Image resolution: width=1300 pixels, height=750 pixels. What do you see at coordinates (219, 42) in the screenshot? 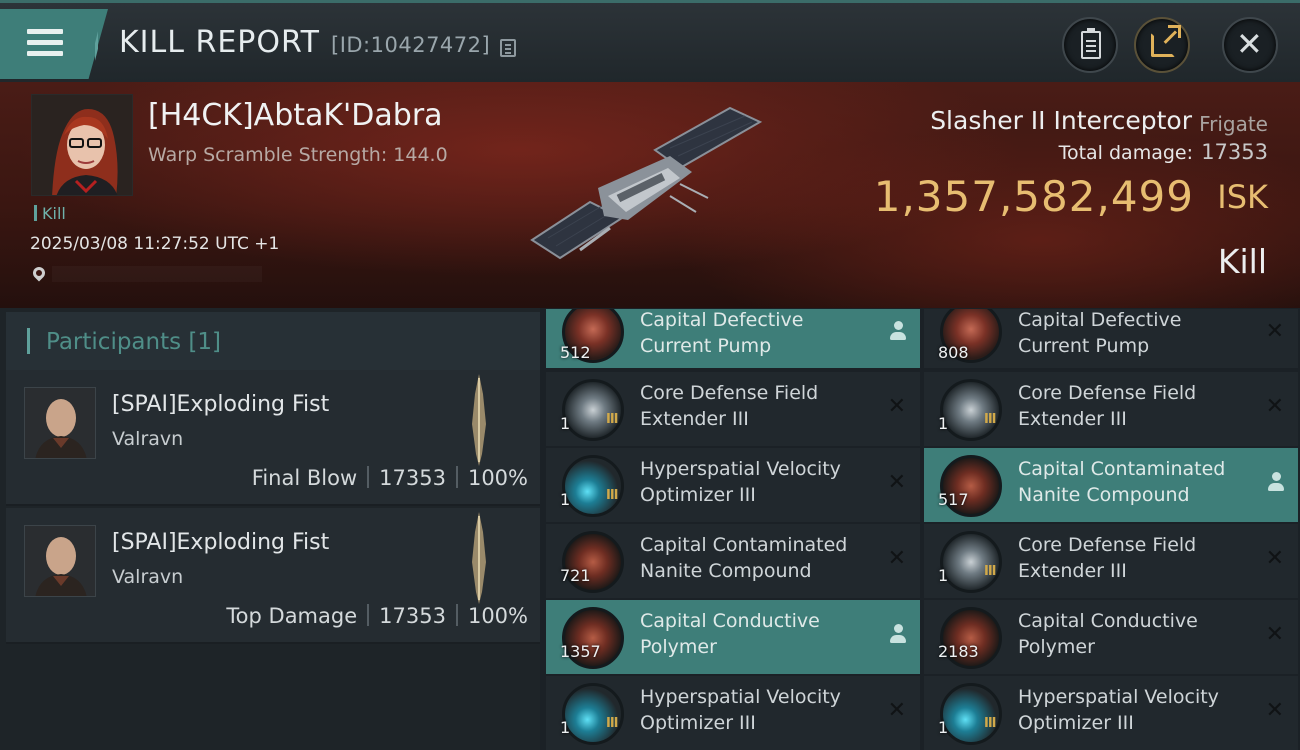
I see `page-title: KILL REPORT` at bounding box center [219, 42].